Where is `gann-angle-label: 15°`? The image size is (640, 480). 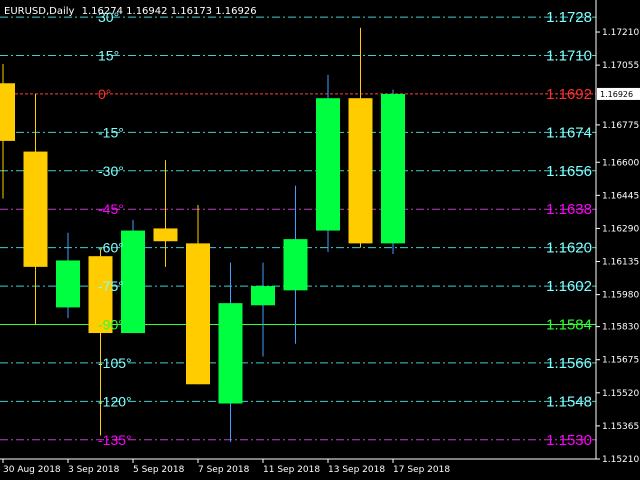
gann-angle-label: 15° is located at coordinates (108, 56).